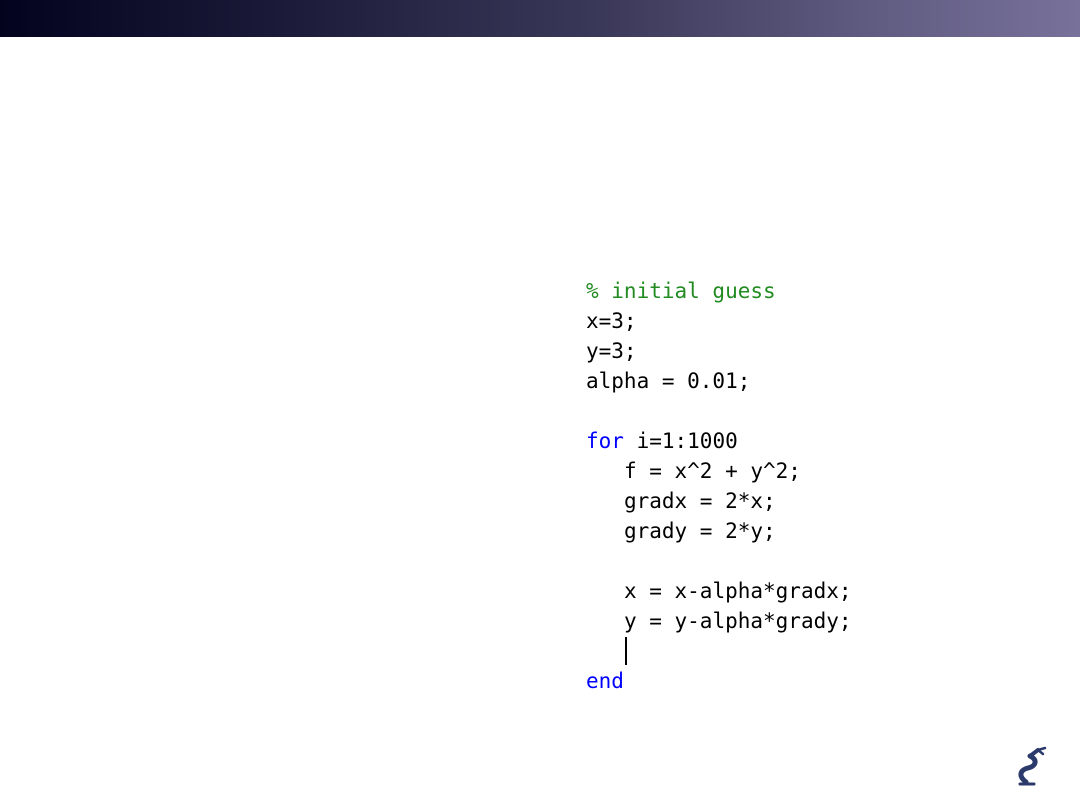  Describe the element at coordinates (625, 651) in the screenshot. I see `text-caret` at that location.